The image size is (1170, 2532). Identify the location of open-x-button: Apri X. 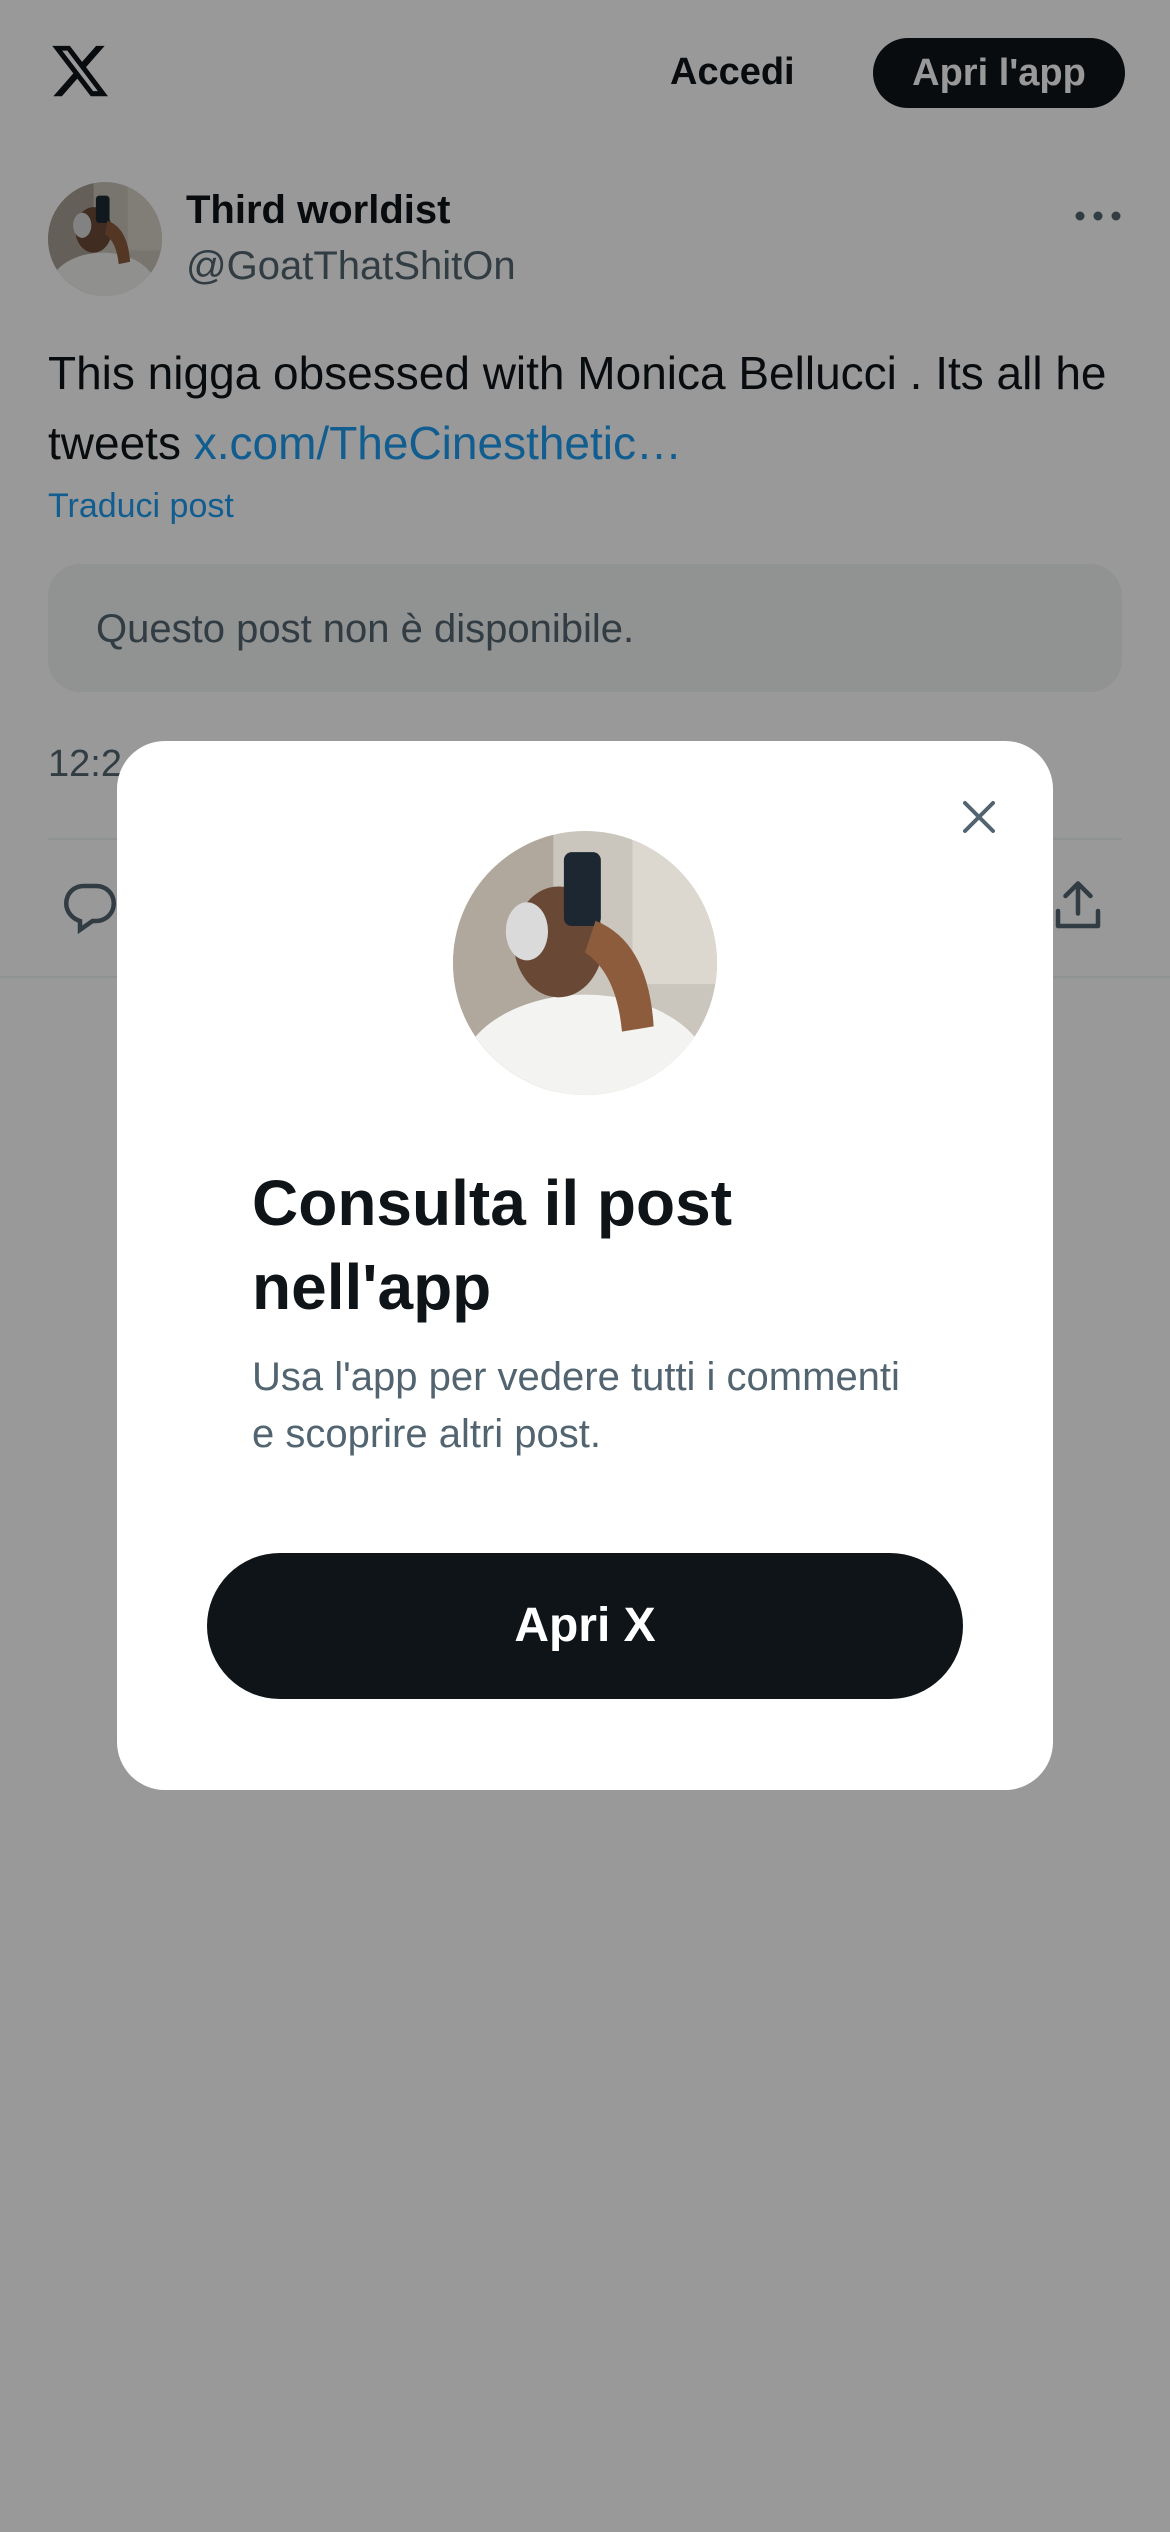
(585, 1626).